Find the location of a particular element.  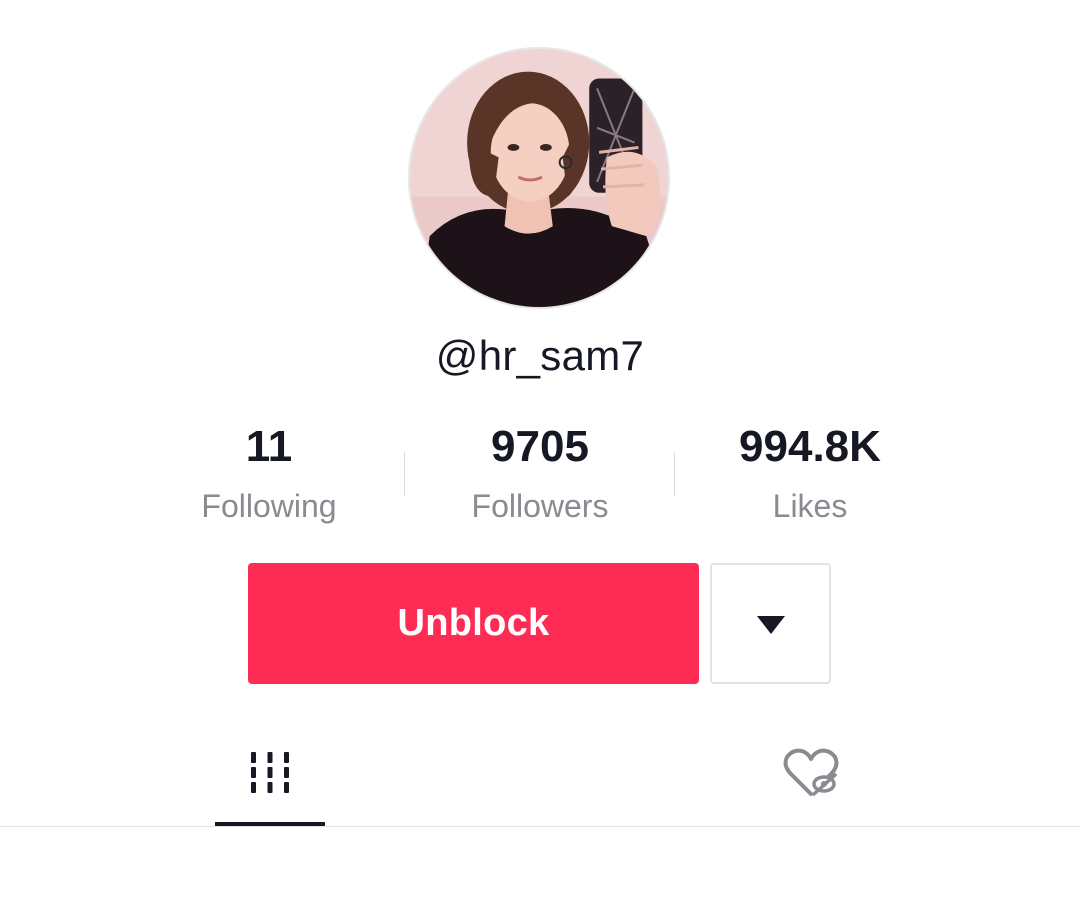

followers-label: Followers is located at coordinates (540, 506).